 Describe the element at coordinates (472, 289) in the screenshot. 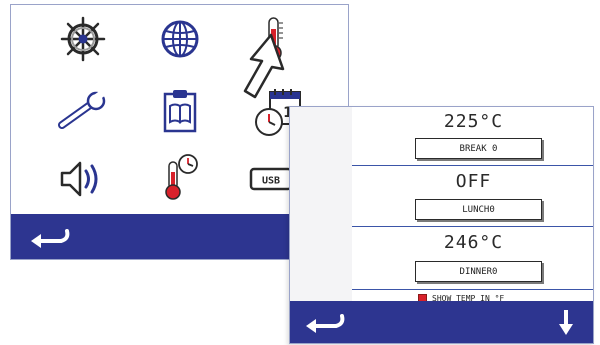

I see `row-divider` at that location.